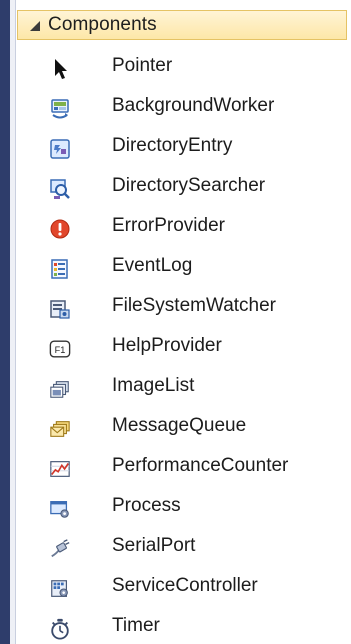  I want to click on toolbox-item-eventlog: EventLog, so click(175, 268).